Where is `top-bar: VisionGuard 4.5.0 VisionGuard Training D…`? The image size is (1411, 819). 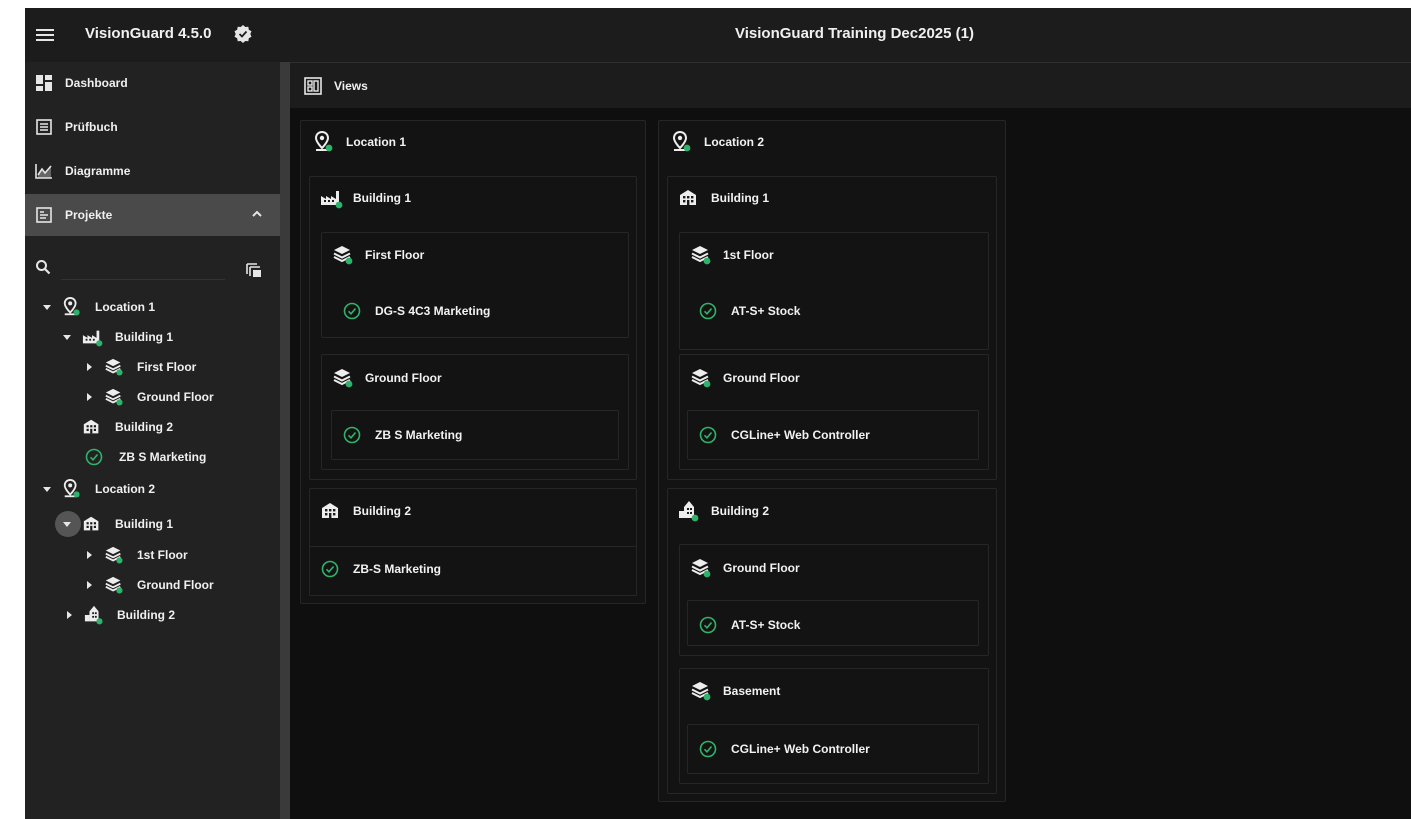
top-bar: VisionGuard 4.5.0 VisionGuard Training D… is located at coordinates (718, 35).